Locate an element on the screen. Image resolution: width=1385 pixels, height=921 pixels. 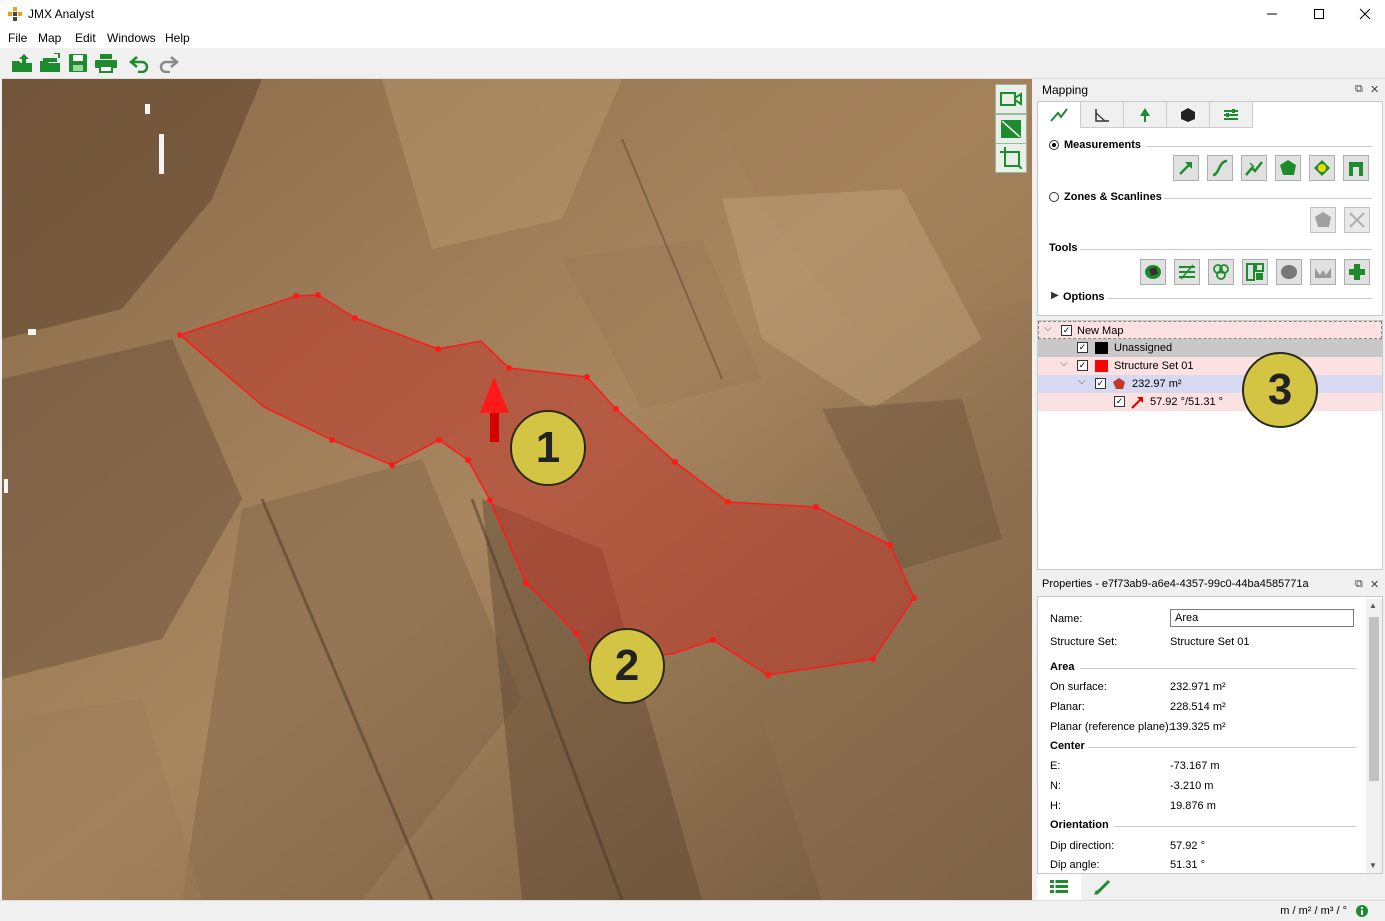
plane-view-button is located at coordinates (1011, 129).